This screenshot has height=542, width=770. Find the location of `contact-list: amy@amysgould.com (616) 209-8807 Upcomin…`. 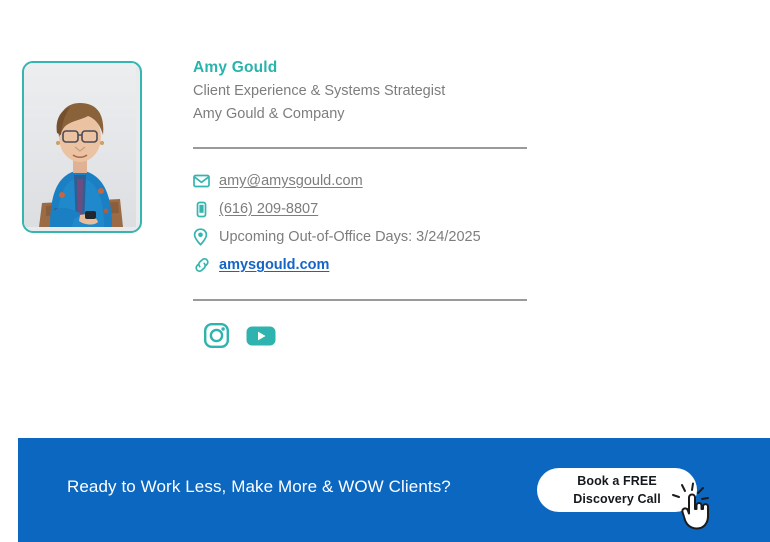

contact-list: amy@amysgould.com (616) 209-8807 Upcomin… is located at coordinates (363, 223).